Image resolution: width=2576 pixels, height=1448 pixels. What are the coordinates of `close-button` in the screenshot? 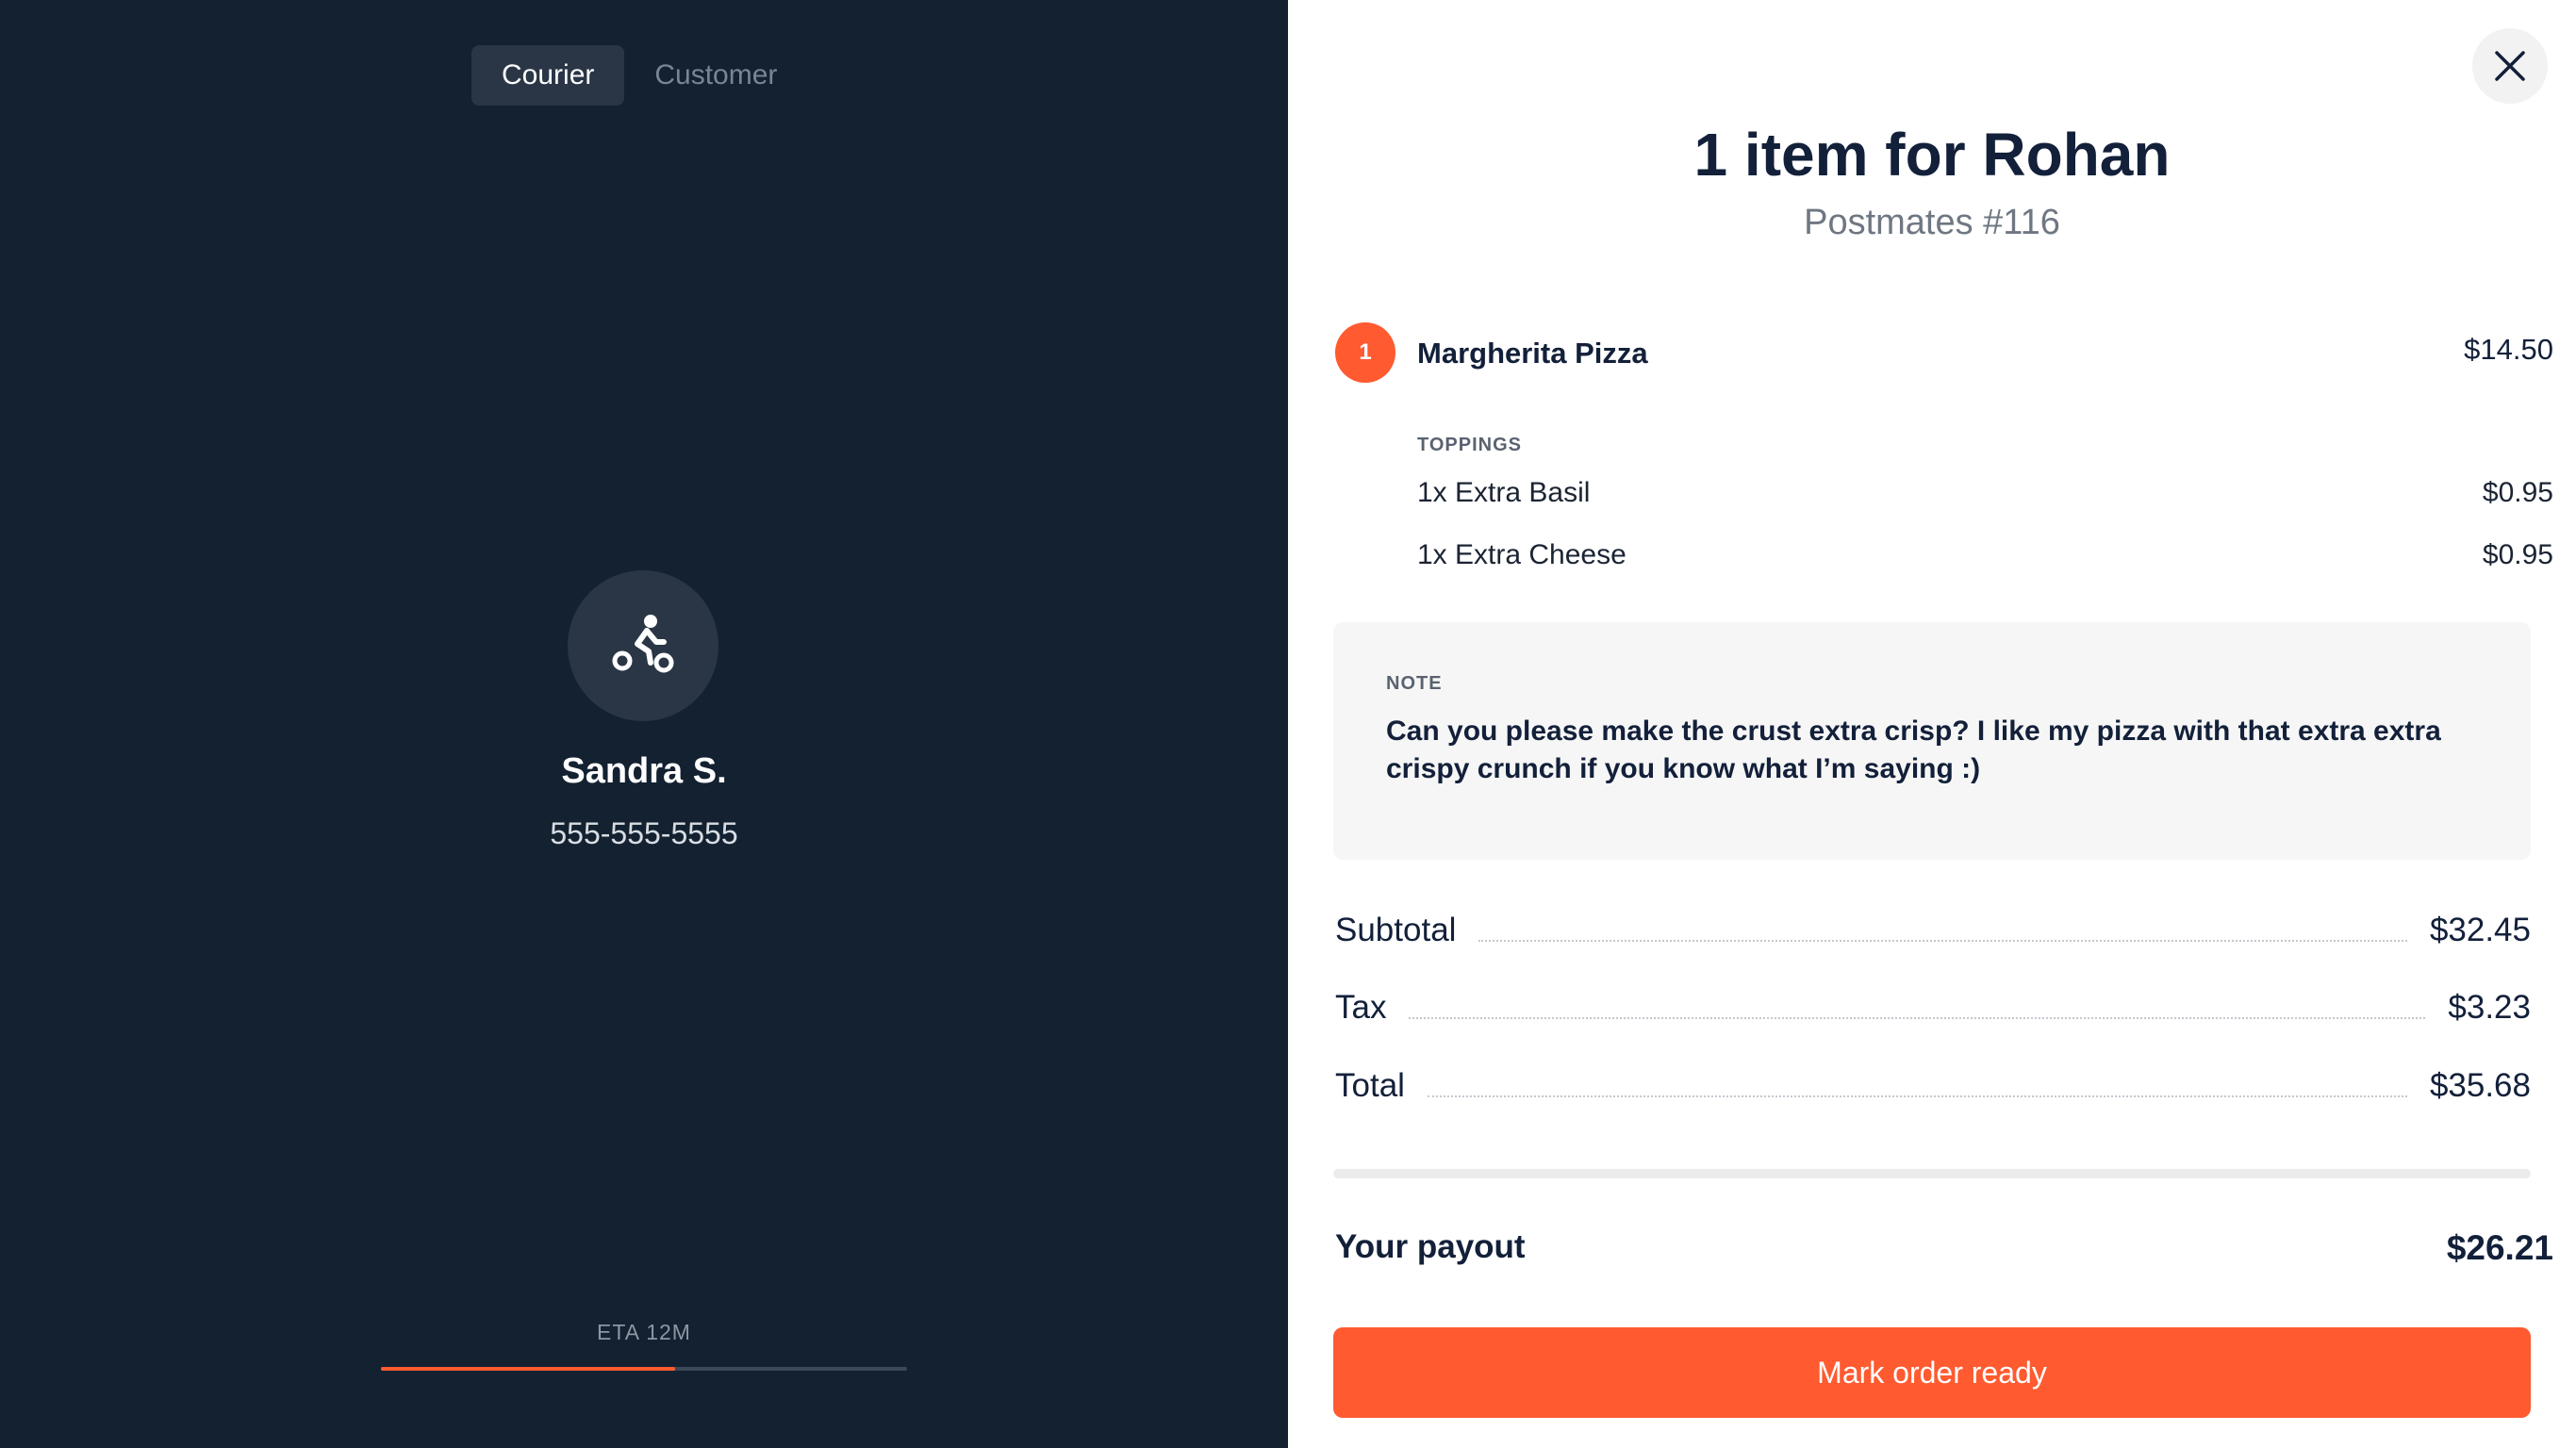 It's located at (2510, 66).